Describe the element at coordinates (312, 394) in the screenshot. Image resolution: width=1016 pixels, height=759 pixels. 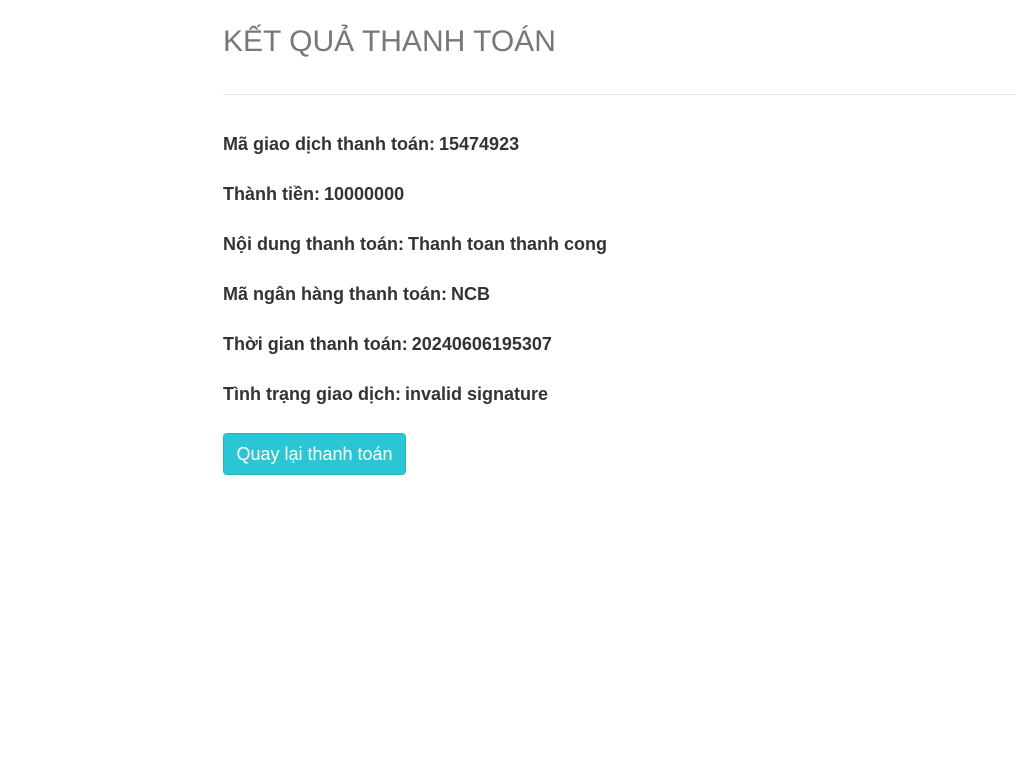
I see `transaction-status-label: Tình trạng giao dịch:` at that location.